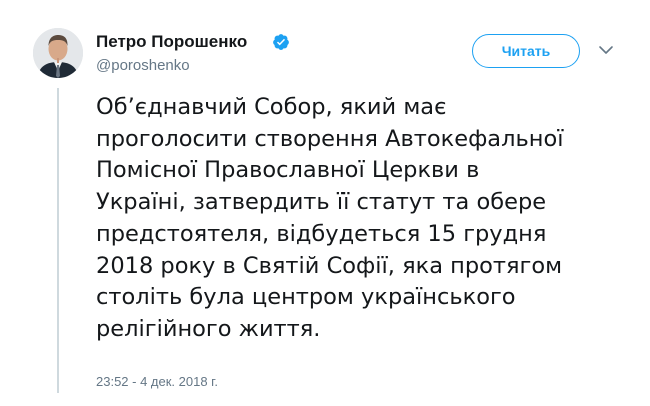  What do you see at coordinates (306, 297) in the screenshot?
I see `tweet-text-line: століть була центром українського` at bounding box center [306, 297].